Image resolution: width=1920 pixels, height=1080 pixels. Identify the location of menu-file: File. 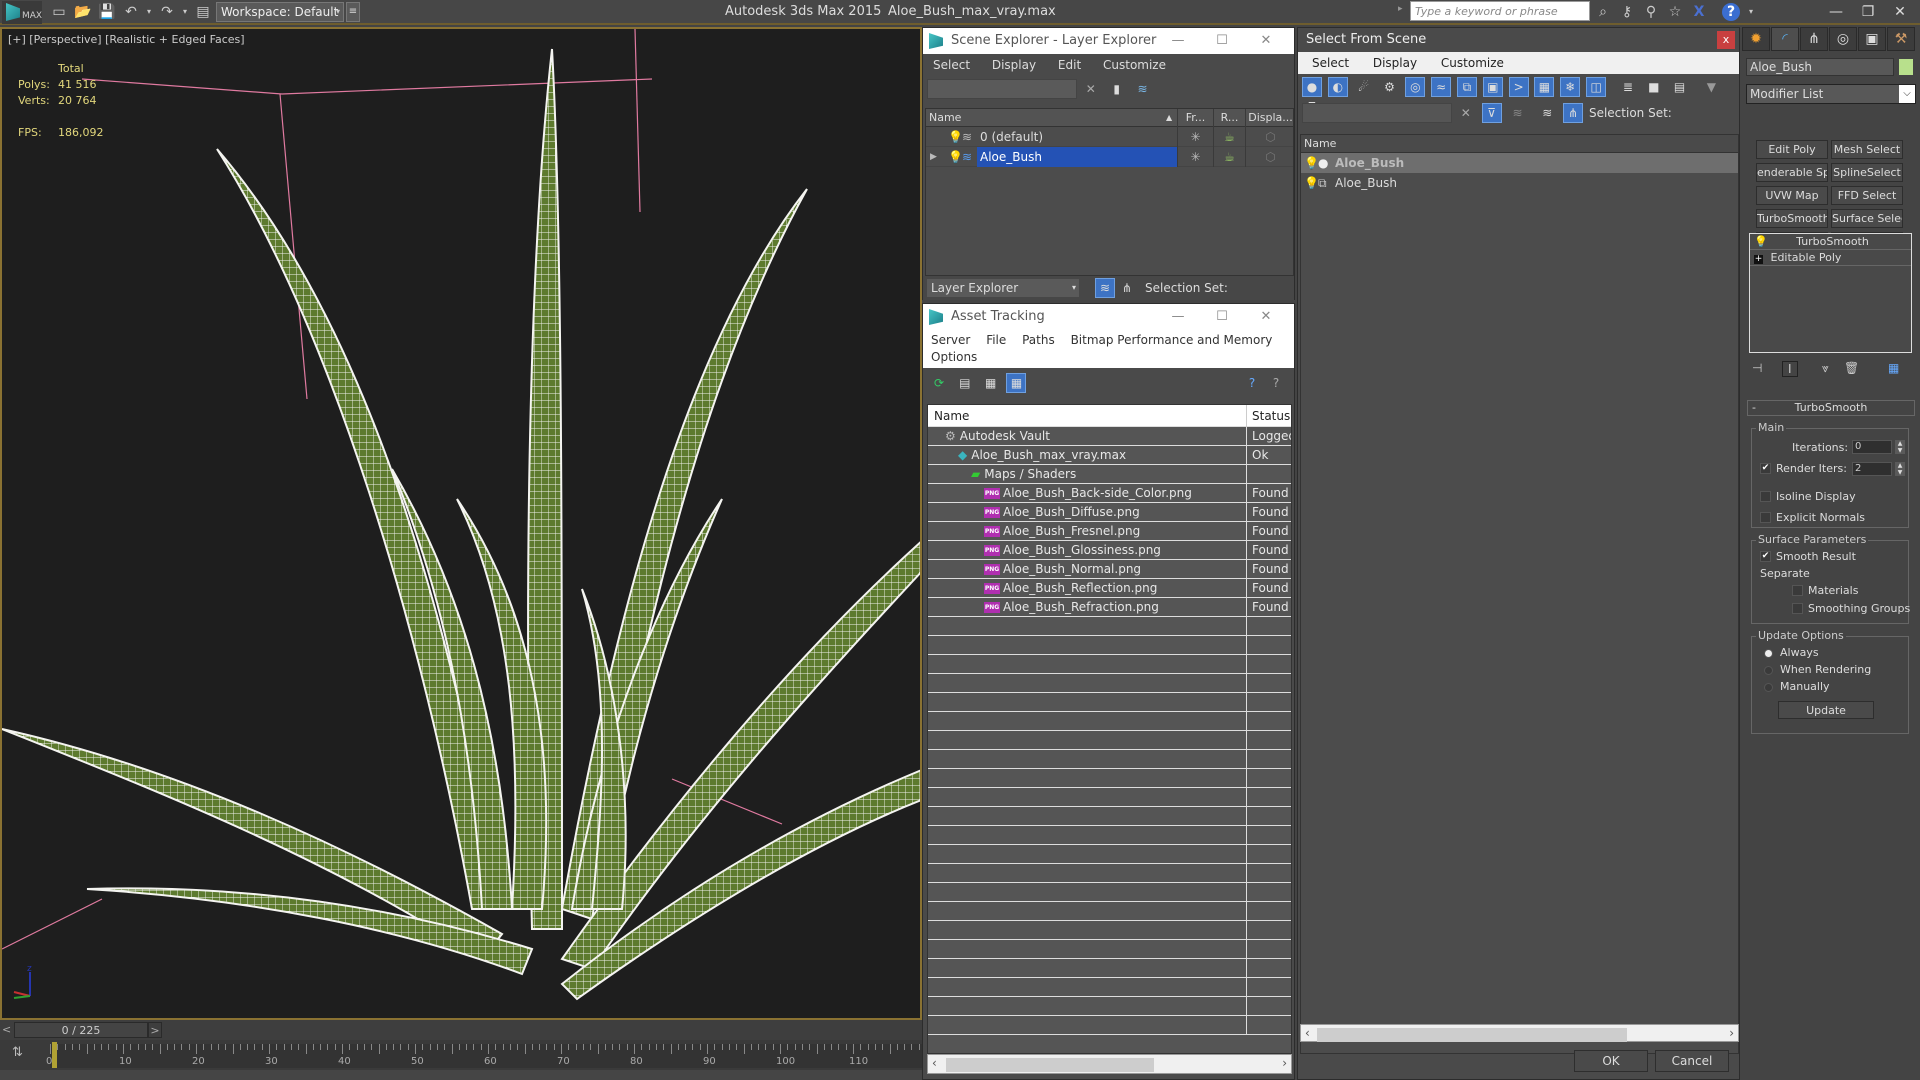
(996, 340).